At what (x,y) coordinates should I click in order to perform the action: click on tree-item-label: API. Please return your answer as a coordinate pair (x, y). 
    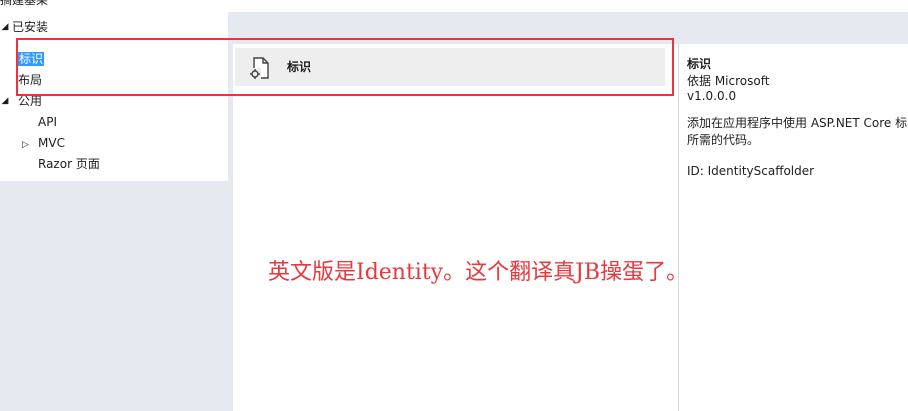
    Looking at the image, I should click on (47, 122).